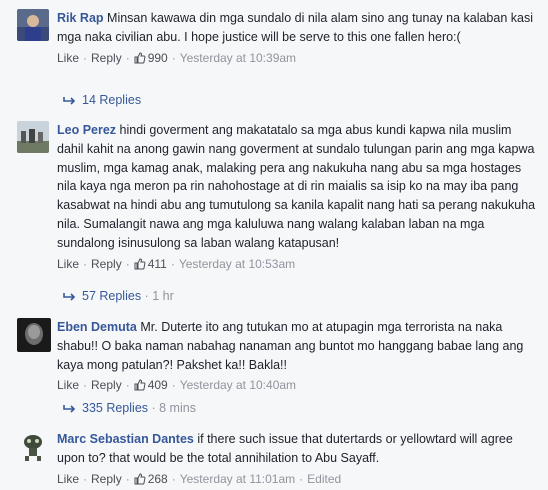 Image resolution: width=548 pixels, height=490 pixels. Describe the element at coordinates (125, 439) in the screenshot. I see `author-name: Marc Sebastian Dantes` at that location.